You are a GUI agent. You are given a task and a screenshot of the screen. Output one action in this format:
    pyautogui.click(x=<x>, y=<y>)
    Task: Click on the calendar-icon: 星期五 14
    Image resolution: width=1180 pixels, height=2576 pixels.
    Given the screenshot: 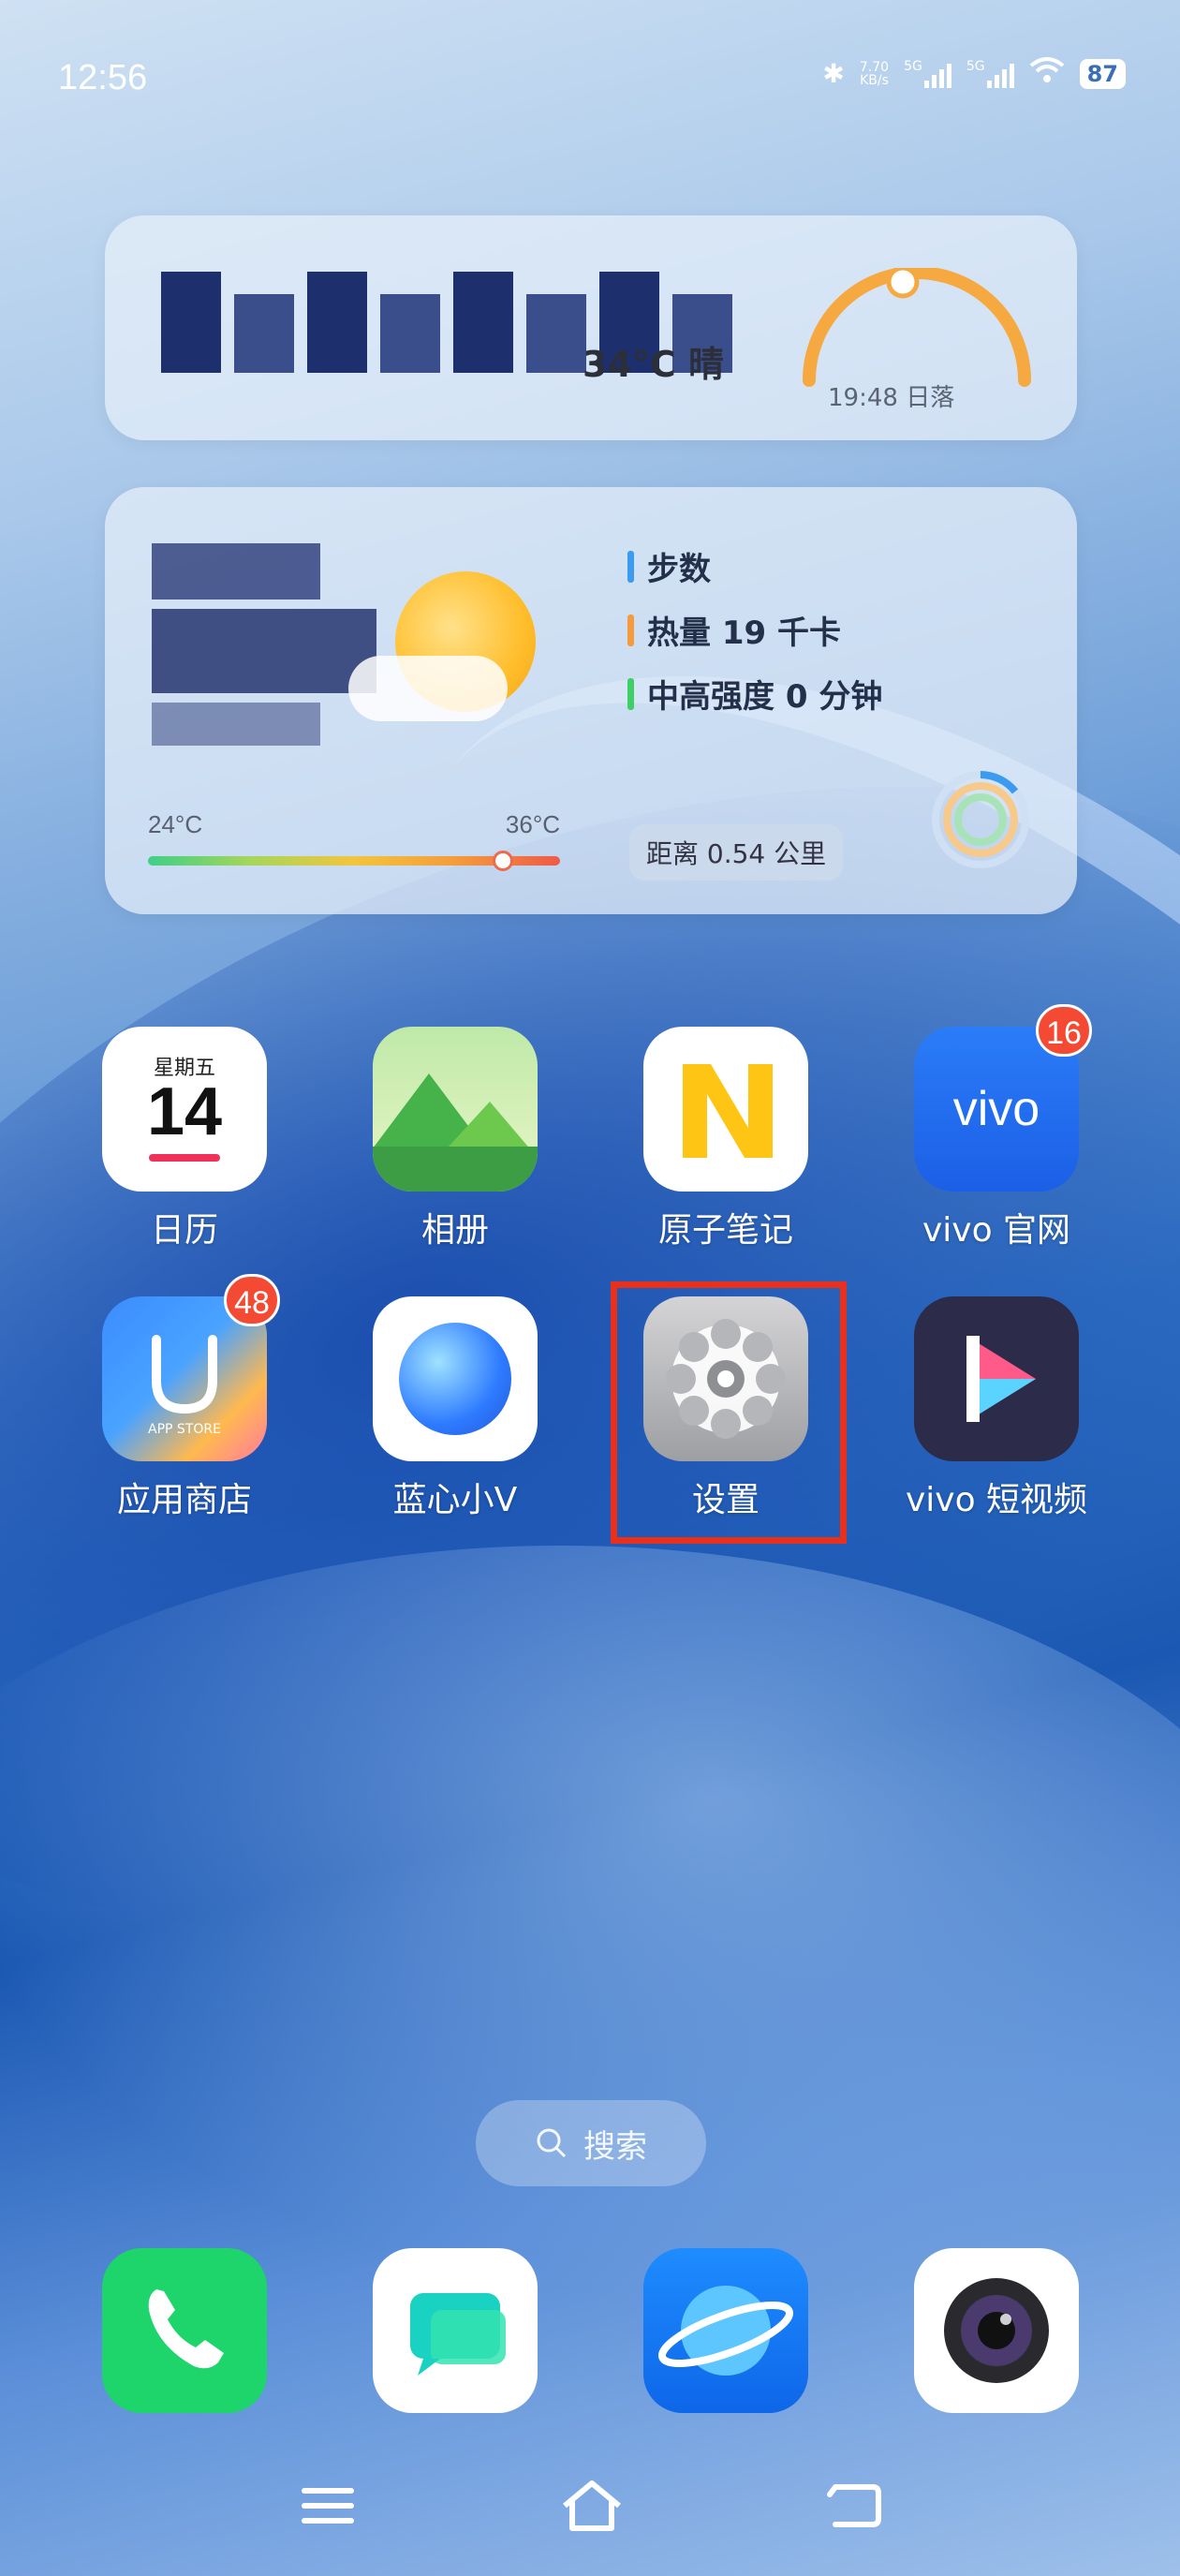 What is the action you would take?
    pyautogui.click(x=184, y=1109)
    